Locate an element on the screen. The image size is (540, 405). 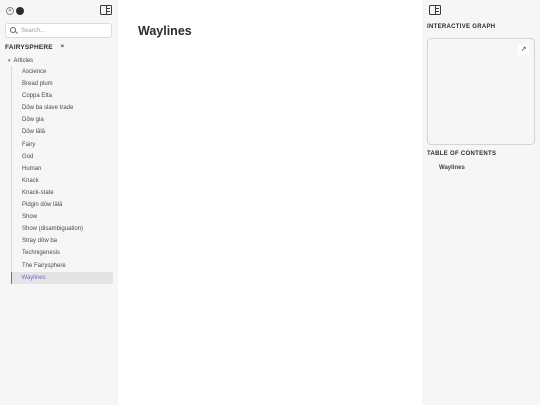
sidebar-item-dow-gia: Dōw gia is located at coordinates (62, 120).